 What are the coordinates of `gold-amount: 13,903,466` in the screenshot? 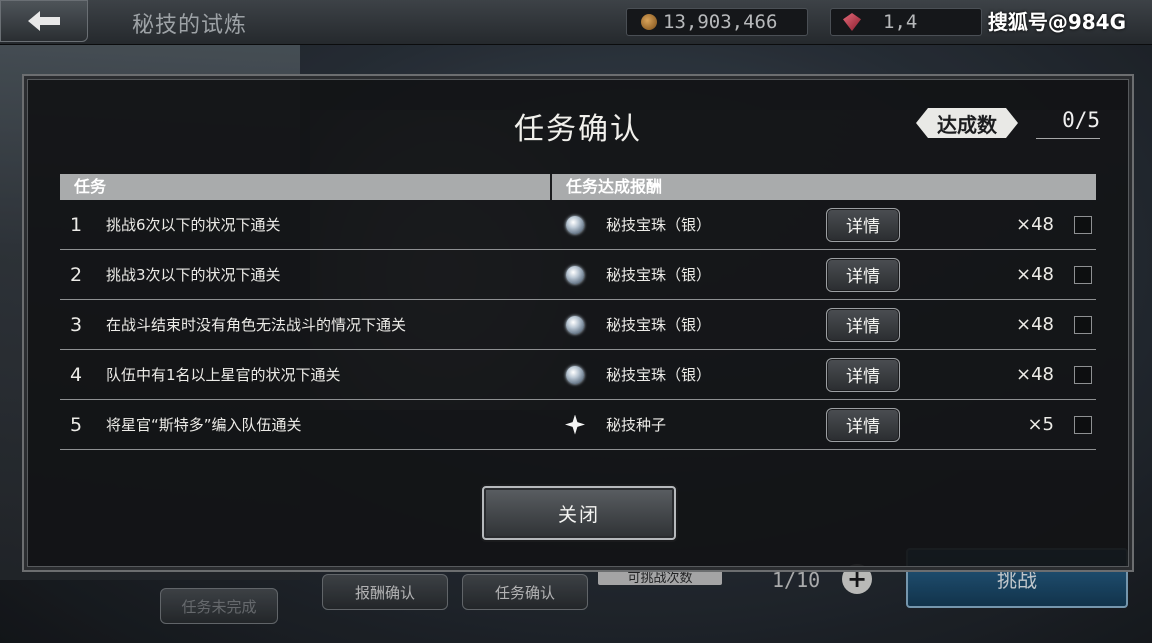 It's located at (720, 22).